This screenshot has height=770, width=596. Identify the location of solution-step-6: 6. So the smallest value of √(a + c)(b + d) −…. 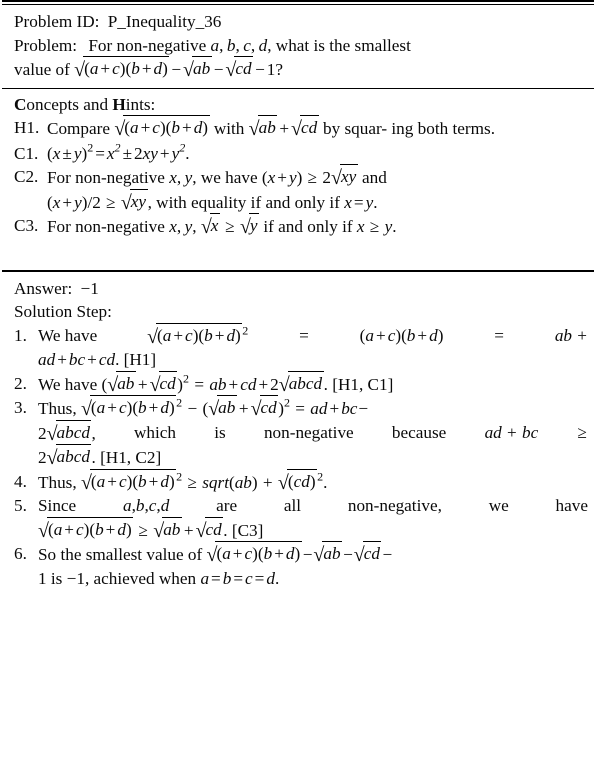
(298, 565).